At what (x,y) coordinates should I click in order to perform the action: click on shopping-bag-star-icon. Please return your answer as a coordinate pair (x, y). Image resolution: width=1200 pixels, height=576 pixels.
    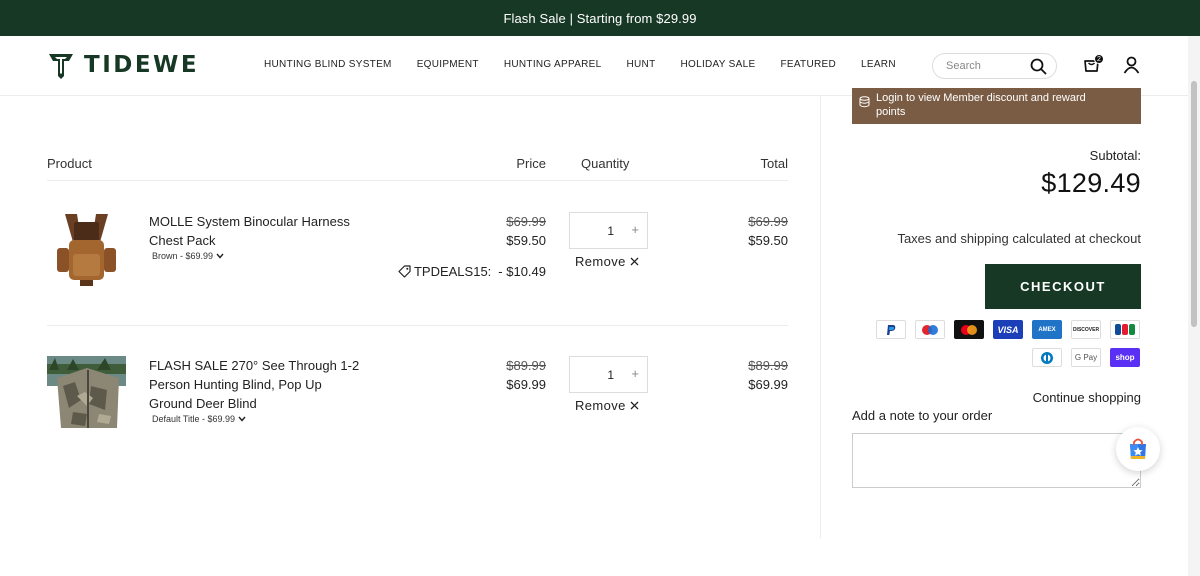
    Looking at the image, I should click on (1138, 448).